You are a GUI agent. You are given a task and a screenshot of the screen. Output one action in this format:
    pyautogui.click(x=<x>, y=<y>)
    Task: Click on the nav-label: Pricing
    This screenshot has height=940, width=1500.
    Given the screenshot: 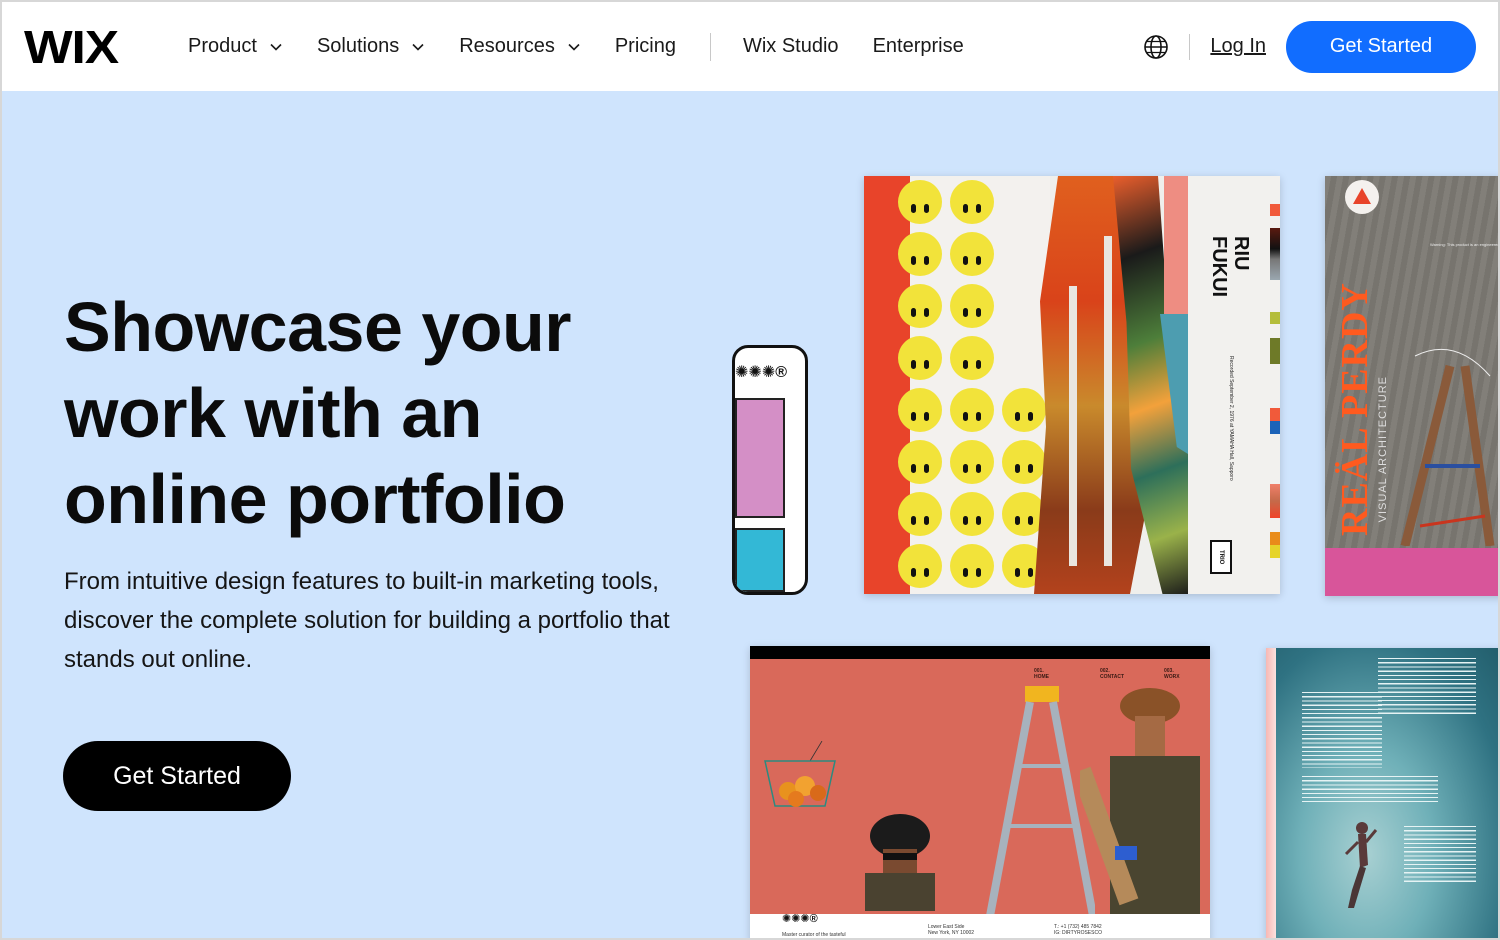 What is the action you would take?
    pyautogui.click(x=645, y=46)
    